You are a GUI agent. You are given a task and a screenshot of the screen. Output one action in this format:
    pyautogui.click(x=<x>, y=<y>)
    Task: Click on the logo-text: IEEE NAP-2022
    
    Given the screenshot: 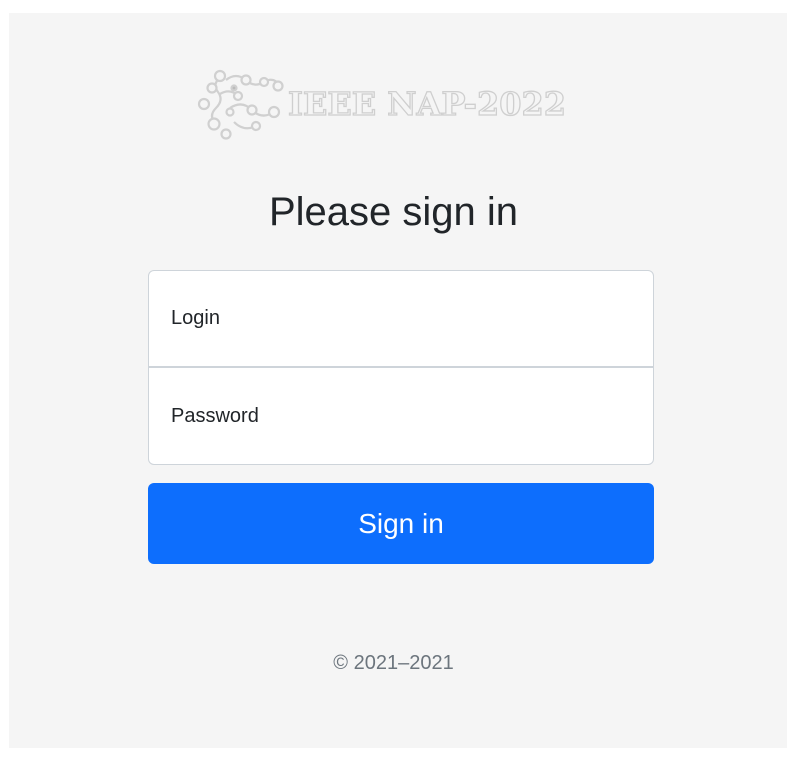 What is the action you would take?
    pyautogui.click(x=427, y=103)
    